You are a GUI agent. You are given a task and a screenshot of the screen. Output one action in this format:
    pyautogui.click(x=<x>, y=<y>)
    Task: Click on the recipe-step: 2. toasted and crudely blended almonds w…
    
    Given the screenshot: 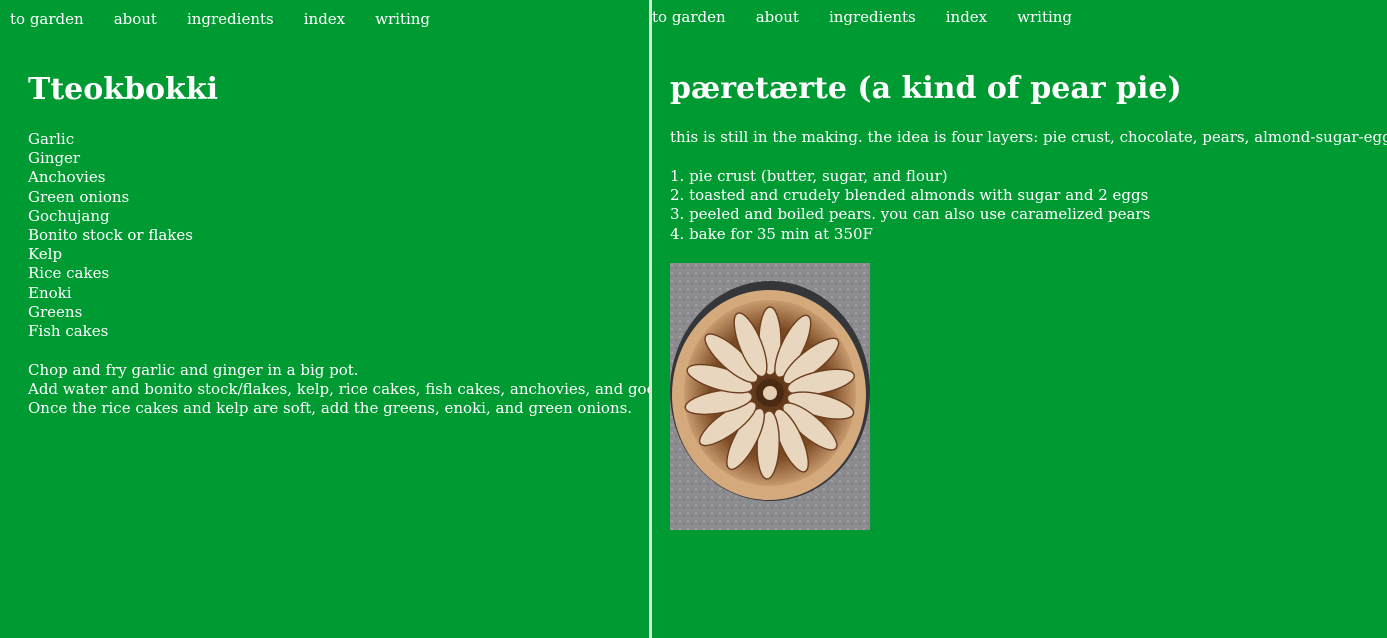 What is the action you would take?
    pyautogui.click(x=909, y=195)
    